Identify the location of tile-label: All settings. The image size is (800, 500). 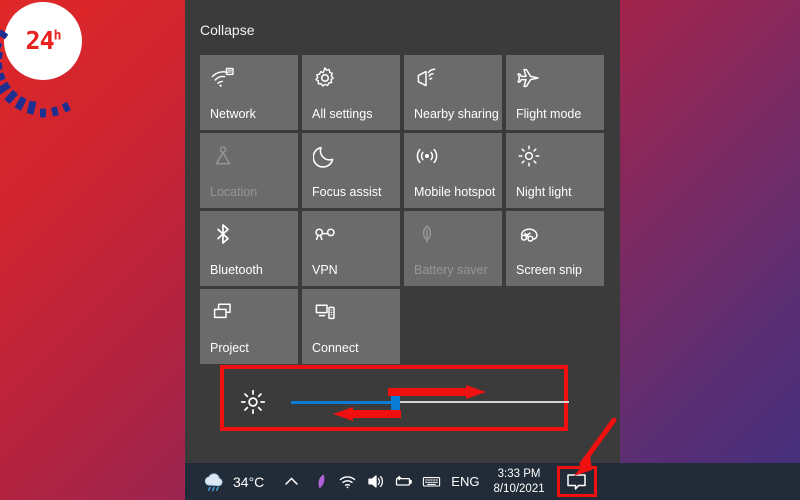
(342, 114).